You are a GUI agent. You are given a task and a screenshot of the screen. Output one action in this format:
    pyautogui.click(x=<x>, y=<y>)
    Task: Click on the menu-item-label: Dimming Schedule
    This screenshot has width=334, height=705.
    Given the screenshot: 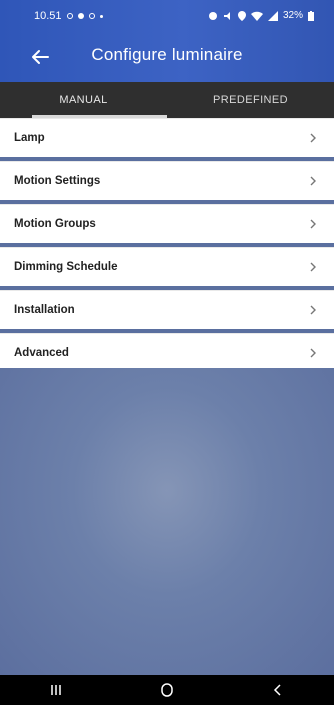 What is the action you would take?
    pyautogui.click(x=66, y=267)
    